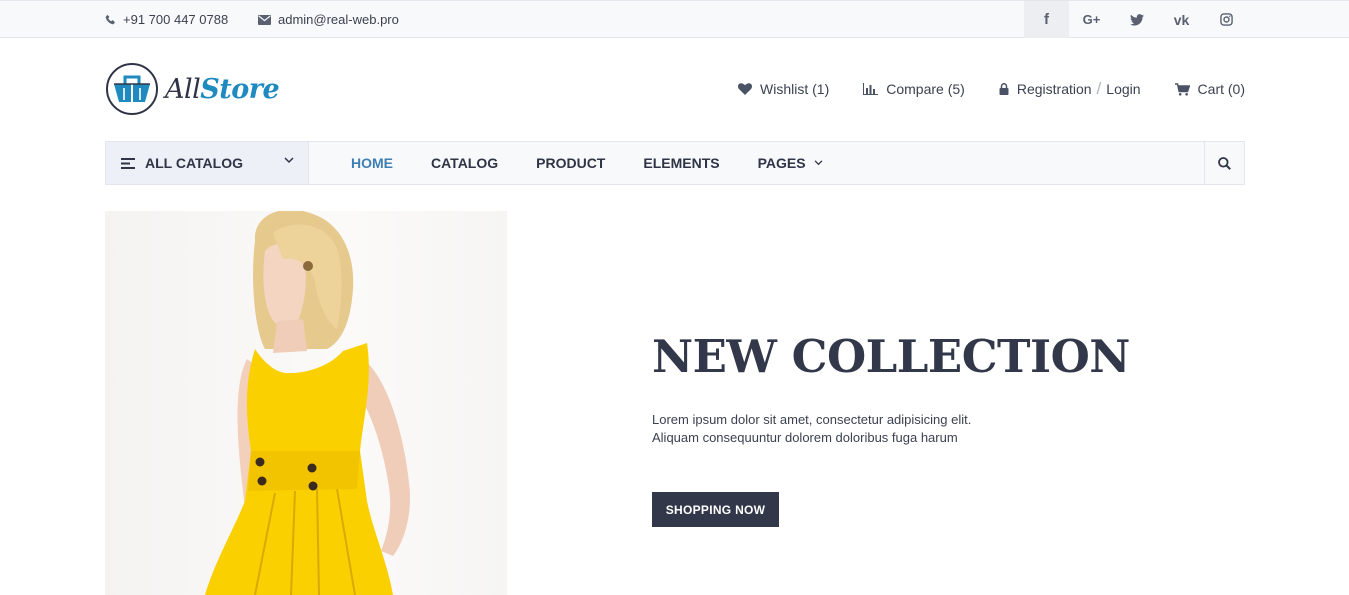 This screenshot has width=1349, height=595. I want to click on nav-menu: HOME CATALOG PRODUCT ELEMENTS PAGES, so click(575, 163).